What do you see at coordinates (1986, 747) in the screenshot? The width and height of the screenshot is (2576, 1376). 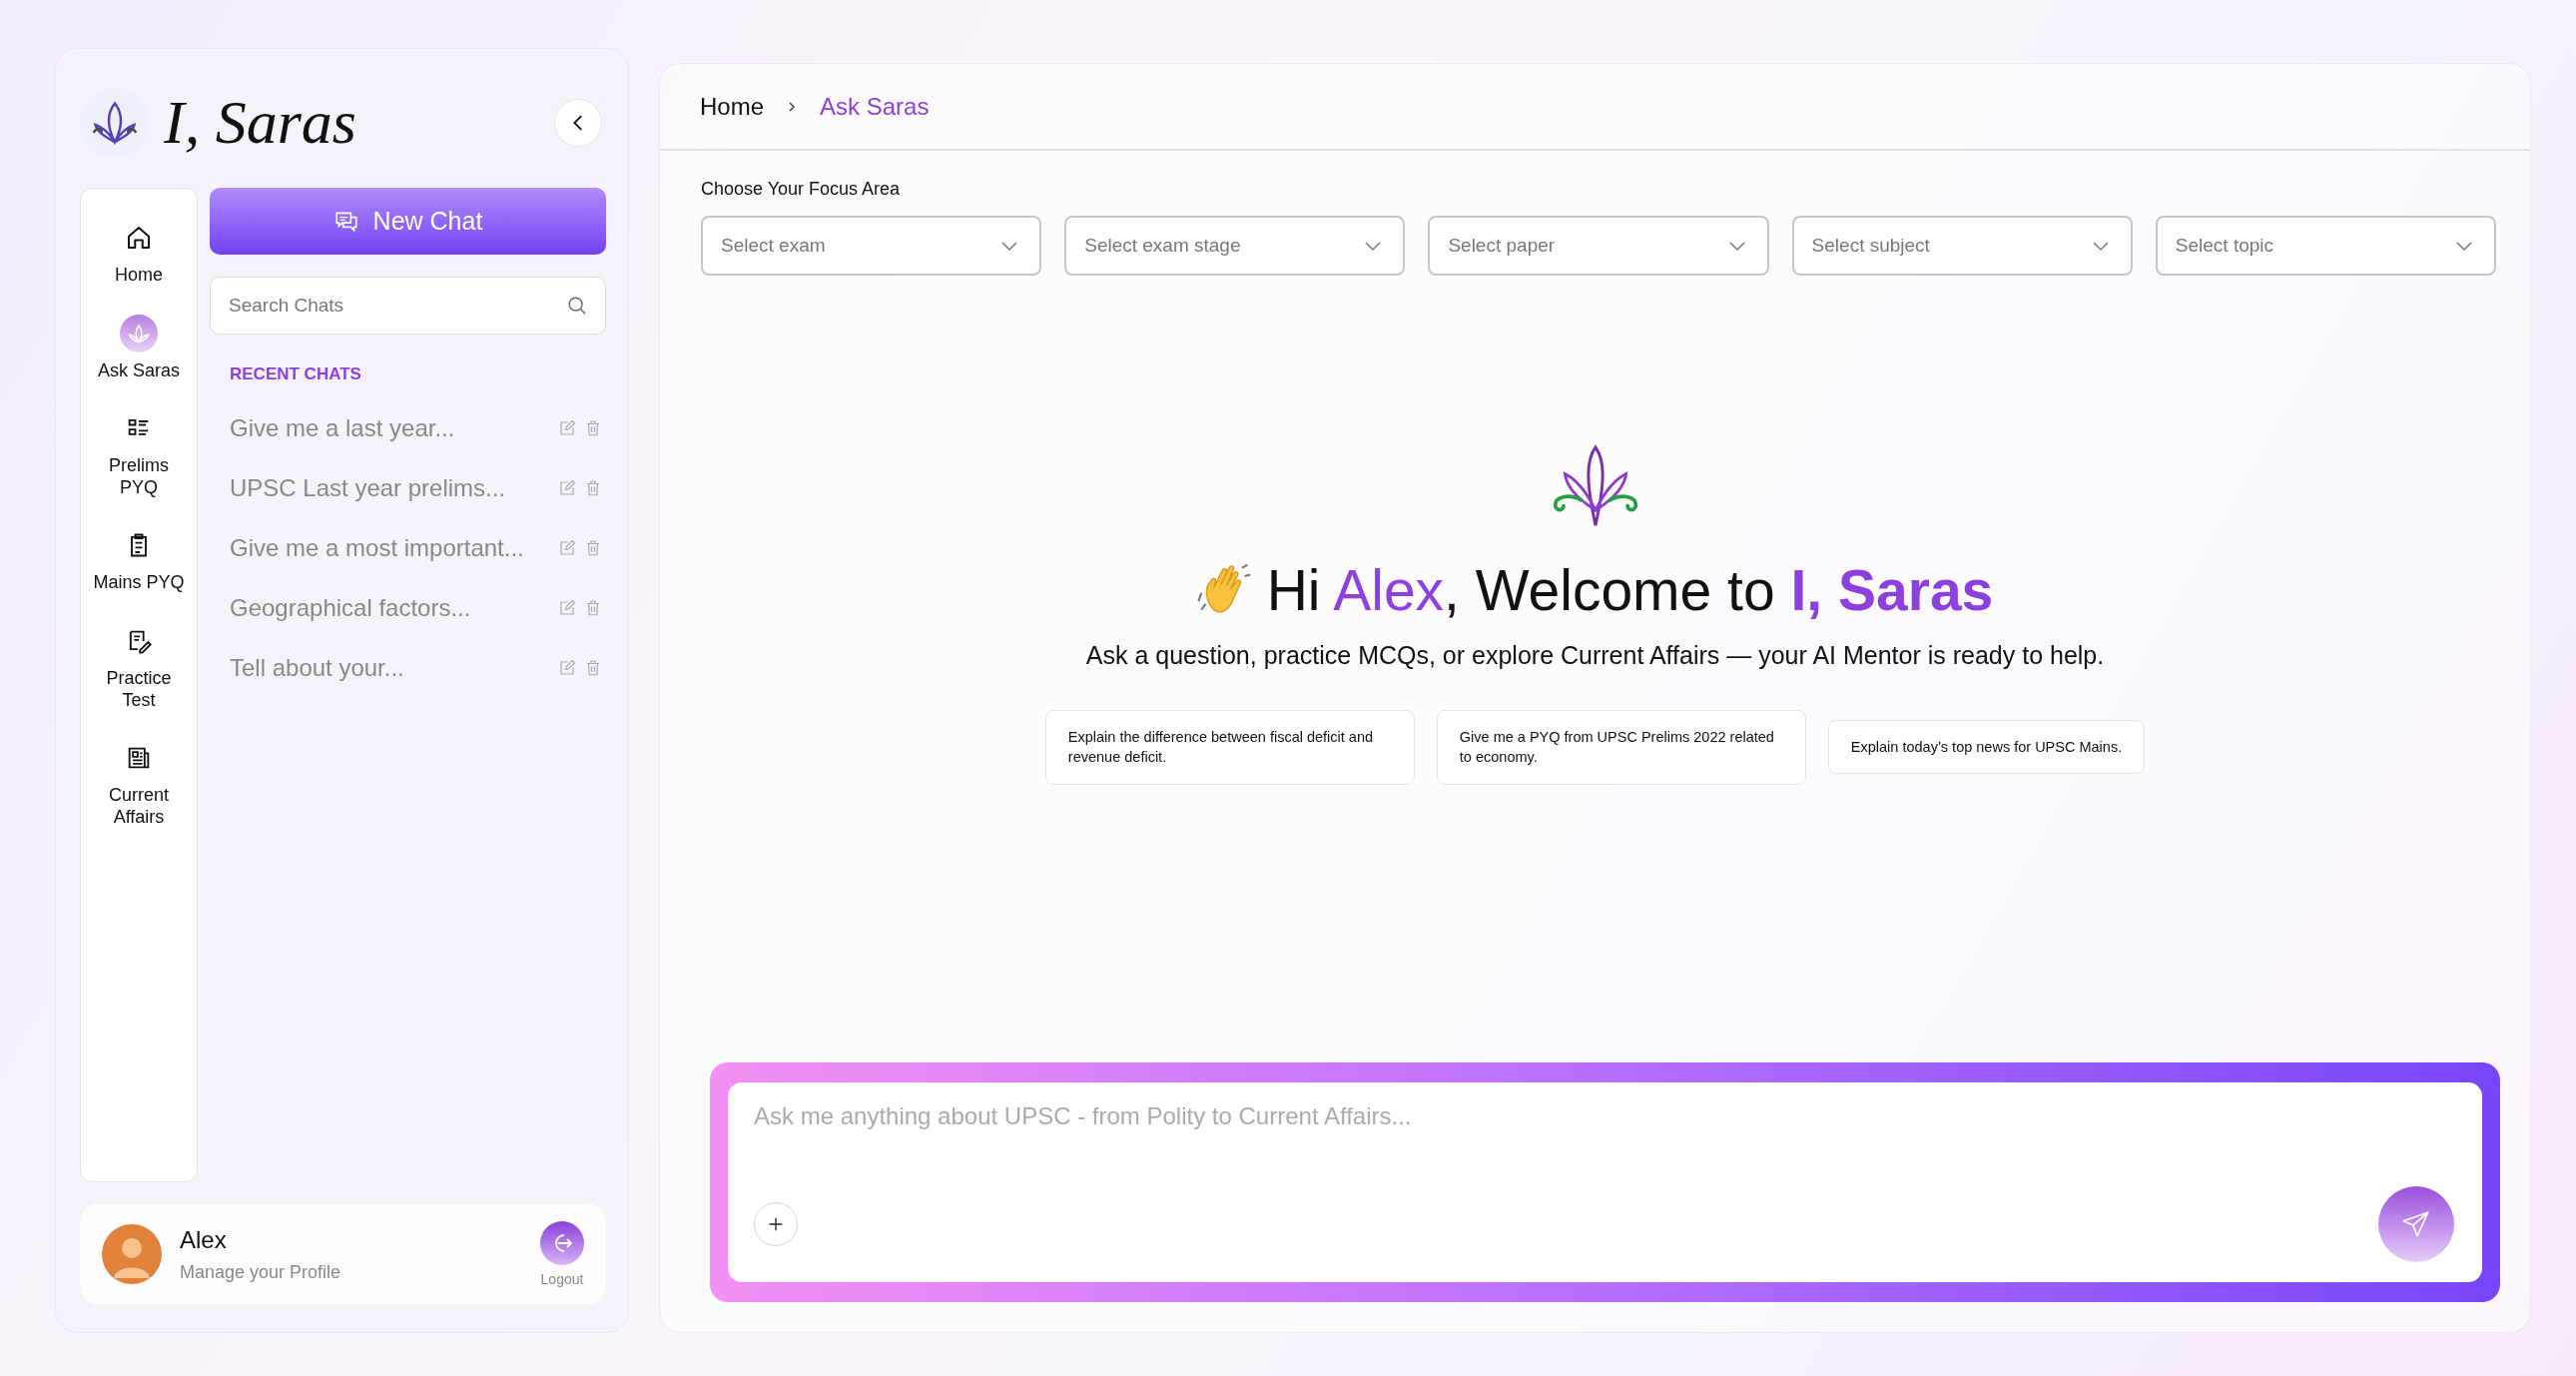 I see `suggestion-card: Explain today’s top news for UPSC Mains.` at bounding box center [1986, 747].